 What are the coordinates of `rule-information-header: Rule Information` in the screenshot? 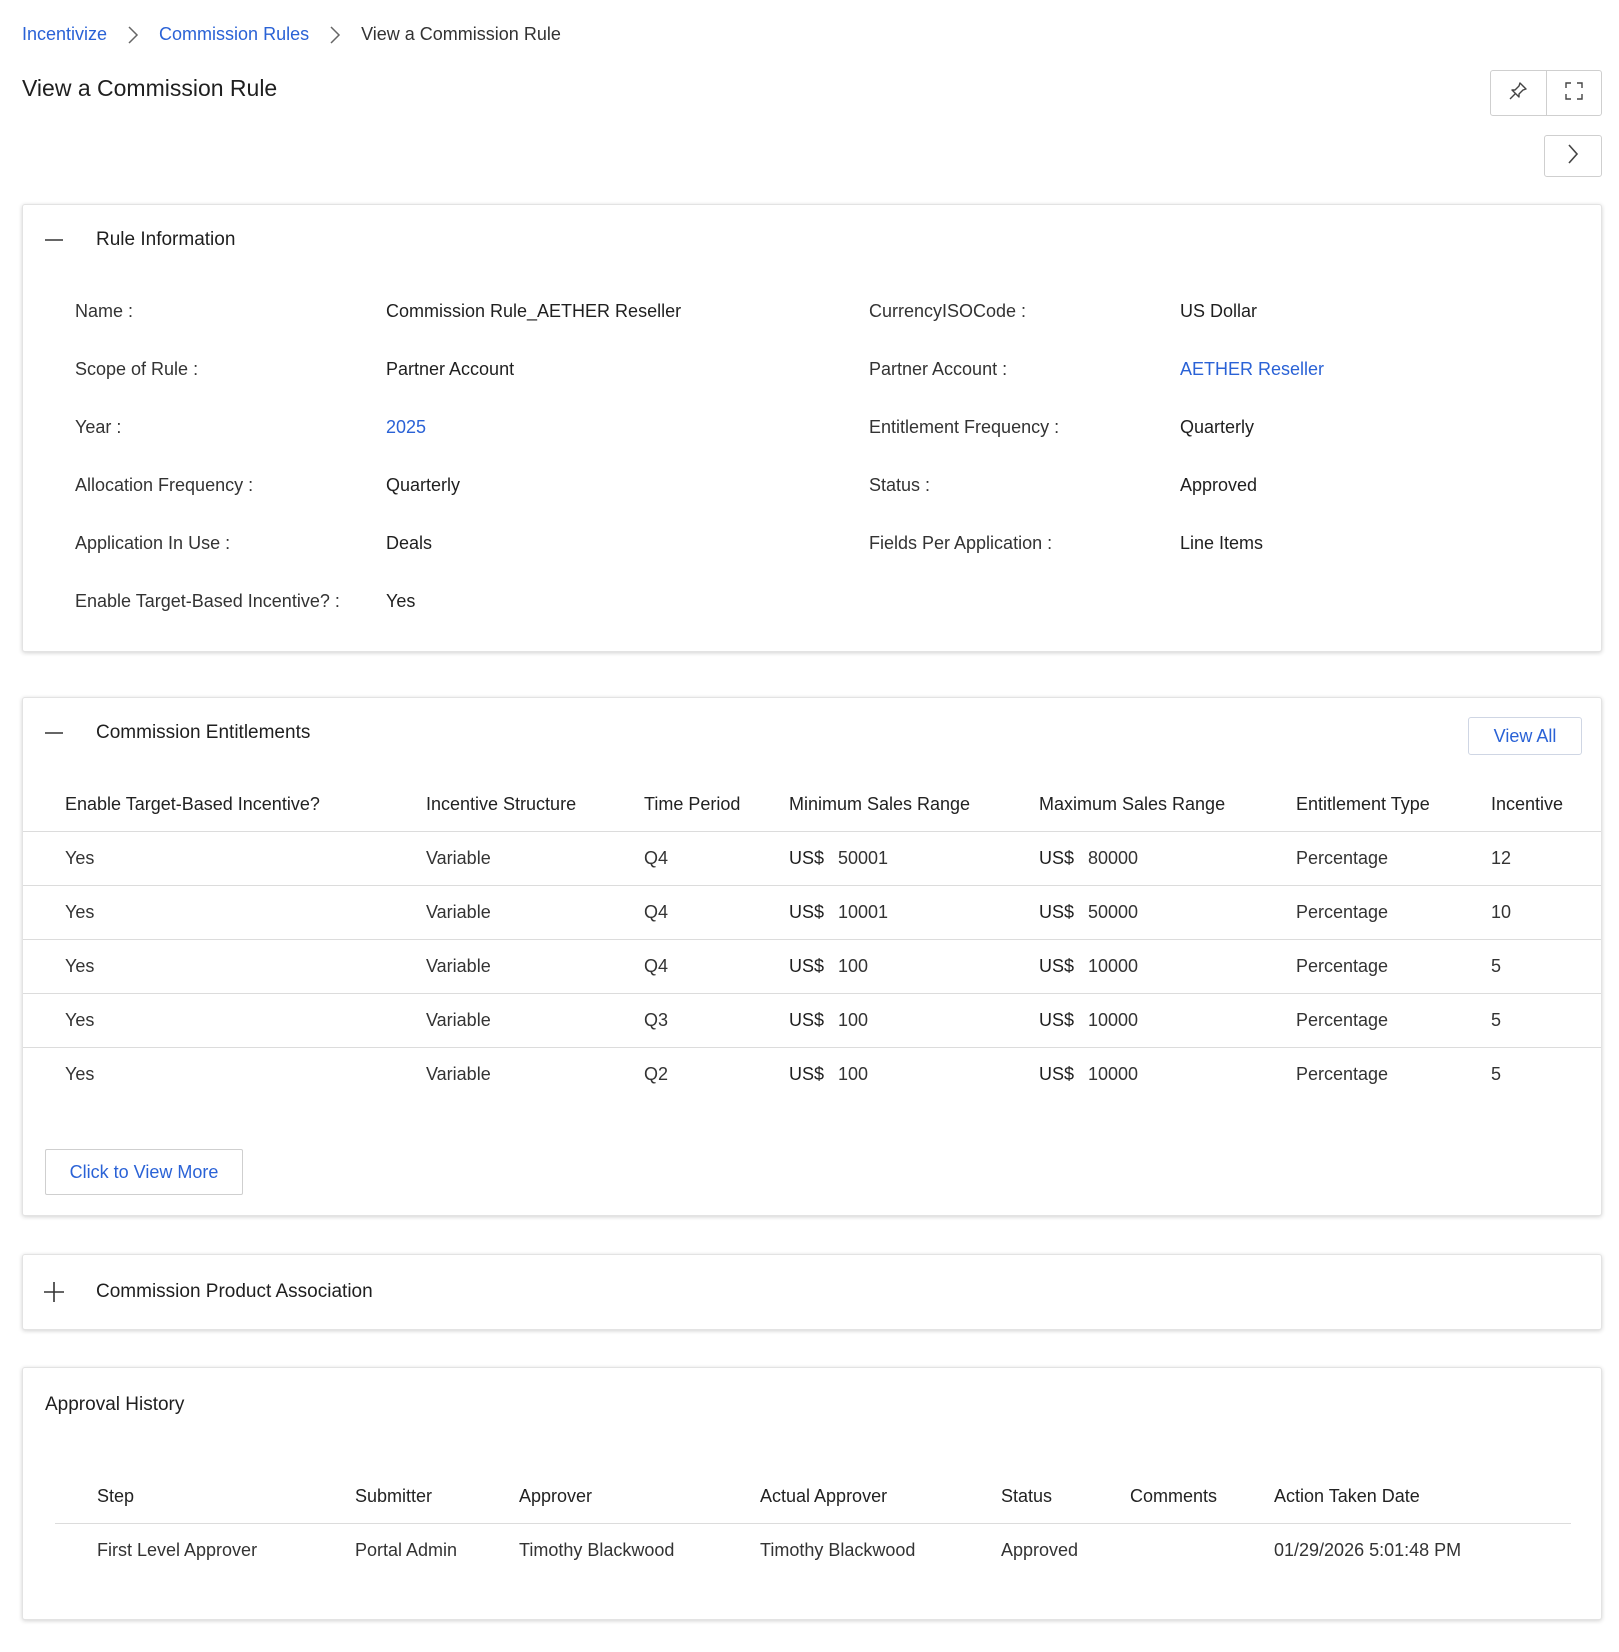 It's located at (139, 240).